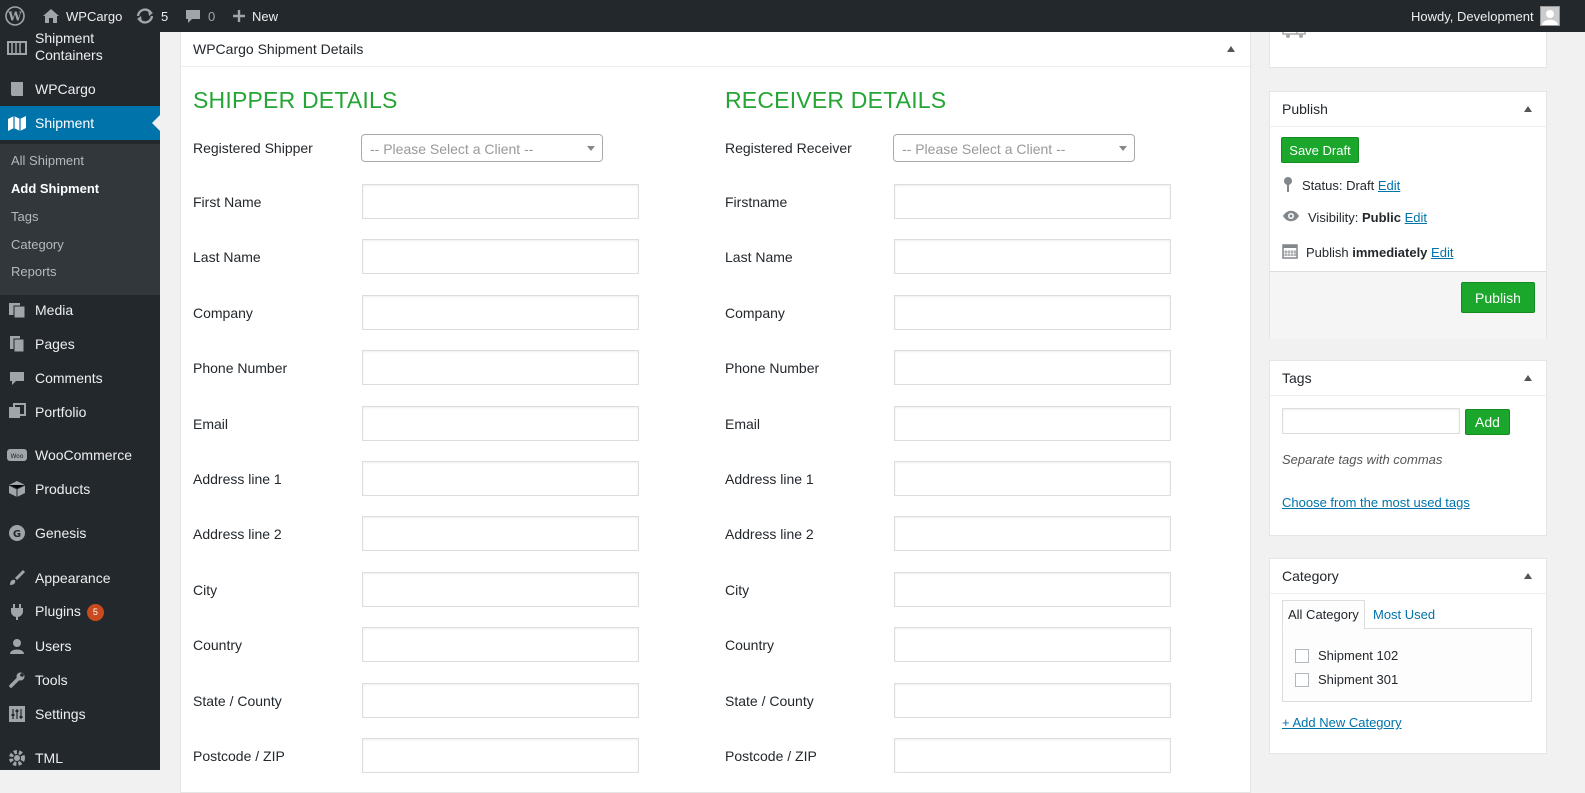 Image resolution: width=1585 pixels, height=793 pixels. What do you see at coordinates (49, 758) in the screenshot?
I see `menu-label: TML` at bounding box center [49, 758].